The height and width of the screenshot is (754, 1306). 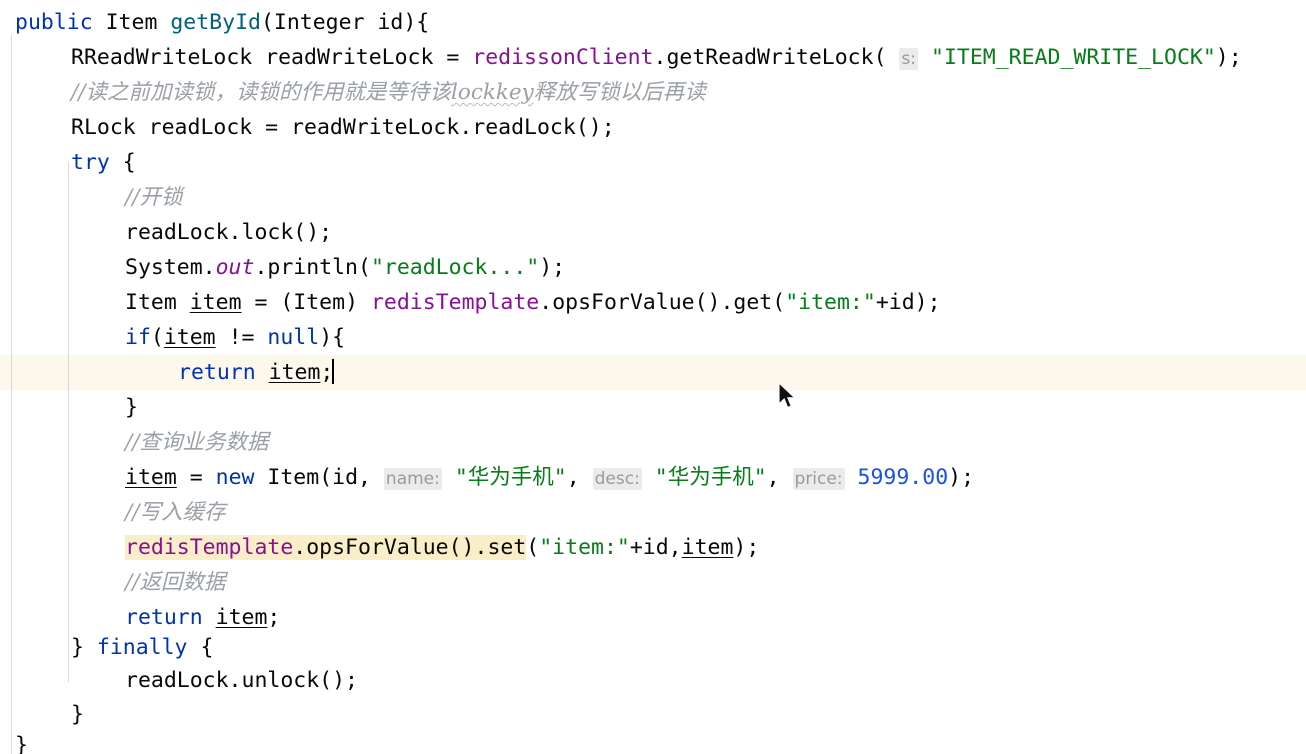 I want to click on code-token-ident: +id,, so click(x=655, y=547).